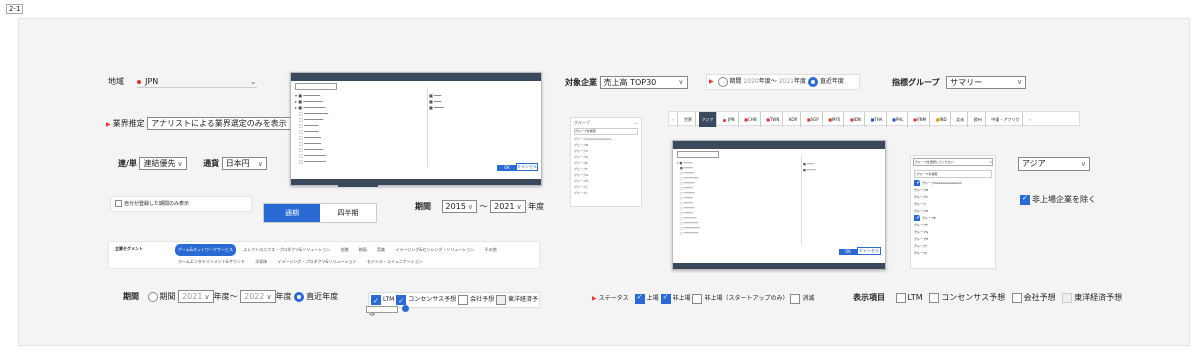 Image resolution: width=1200 pixels, height=364 pixels. What do you see at coordinates (196, 82) in the screenshot?
I see `region-select: JPN ⌄` at bounding box center [196, 82].